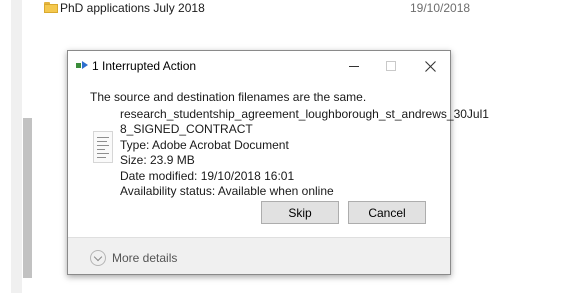 Image resolution: width=579 pixels, height=293 pixels. I want to click on copy-progress-icon, so click(83, 66).